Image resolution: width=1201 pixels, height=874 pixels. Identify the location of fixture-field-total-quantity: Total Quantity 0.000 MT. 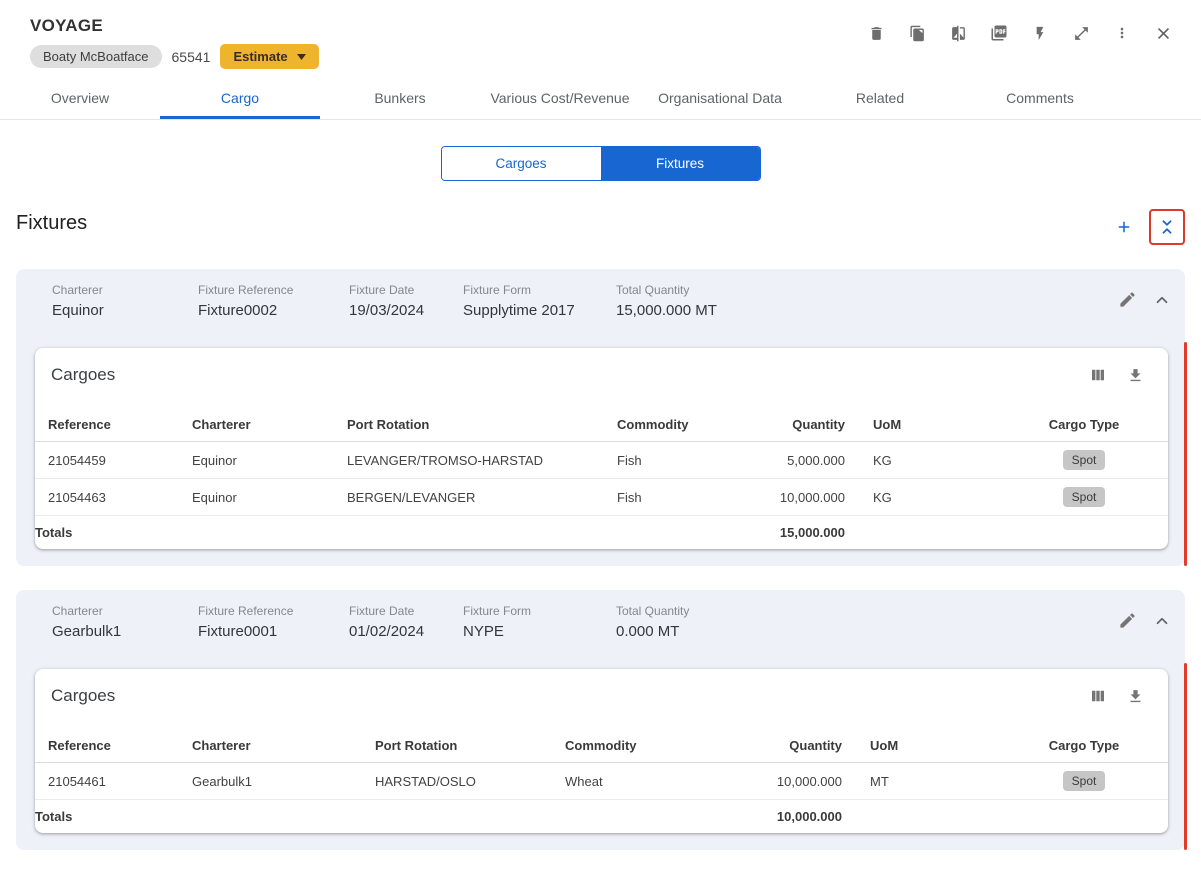
(652, 630).